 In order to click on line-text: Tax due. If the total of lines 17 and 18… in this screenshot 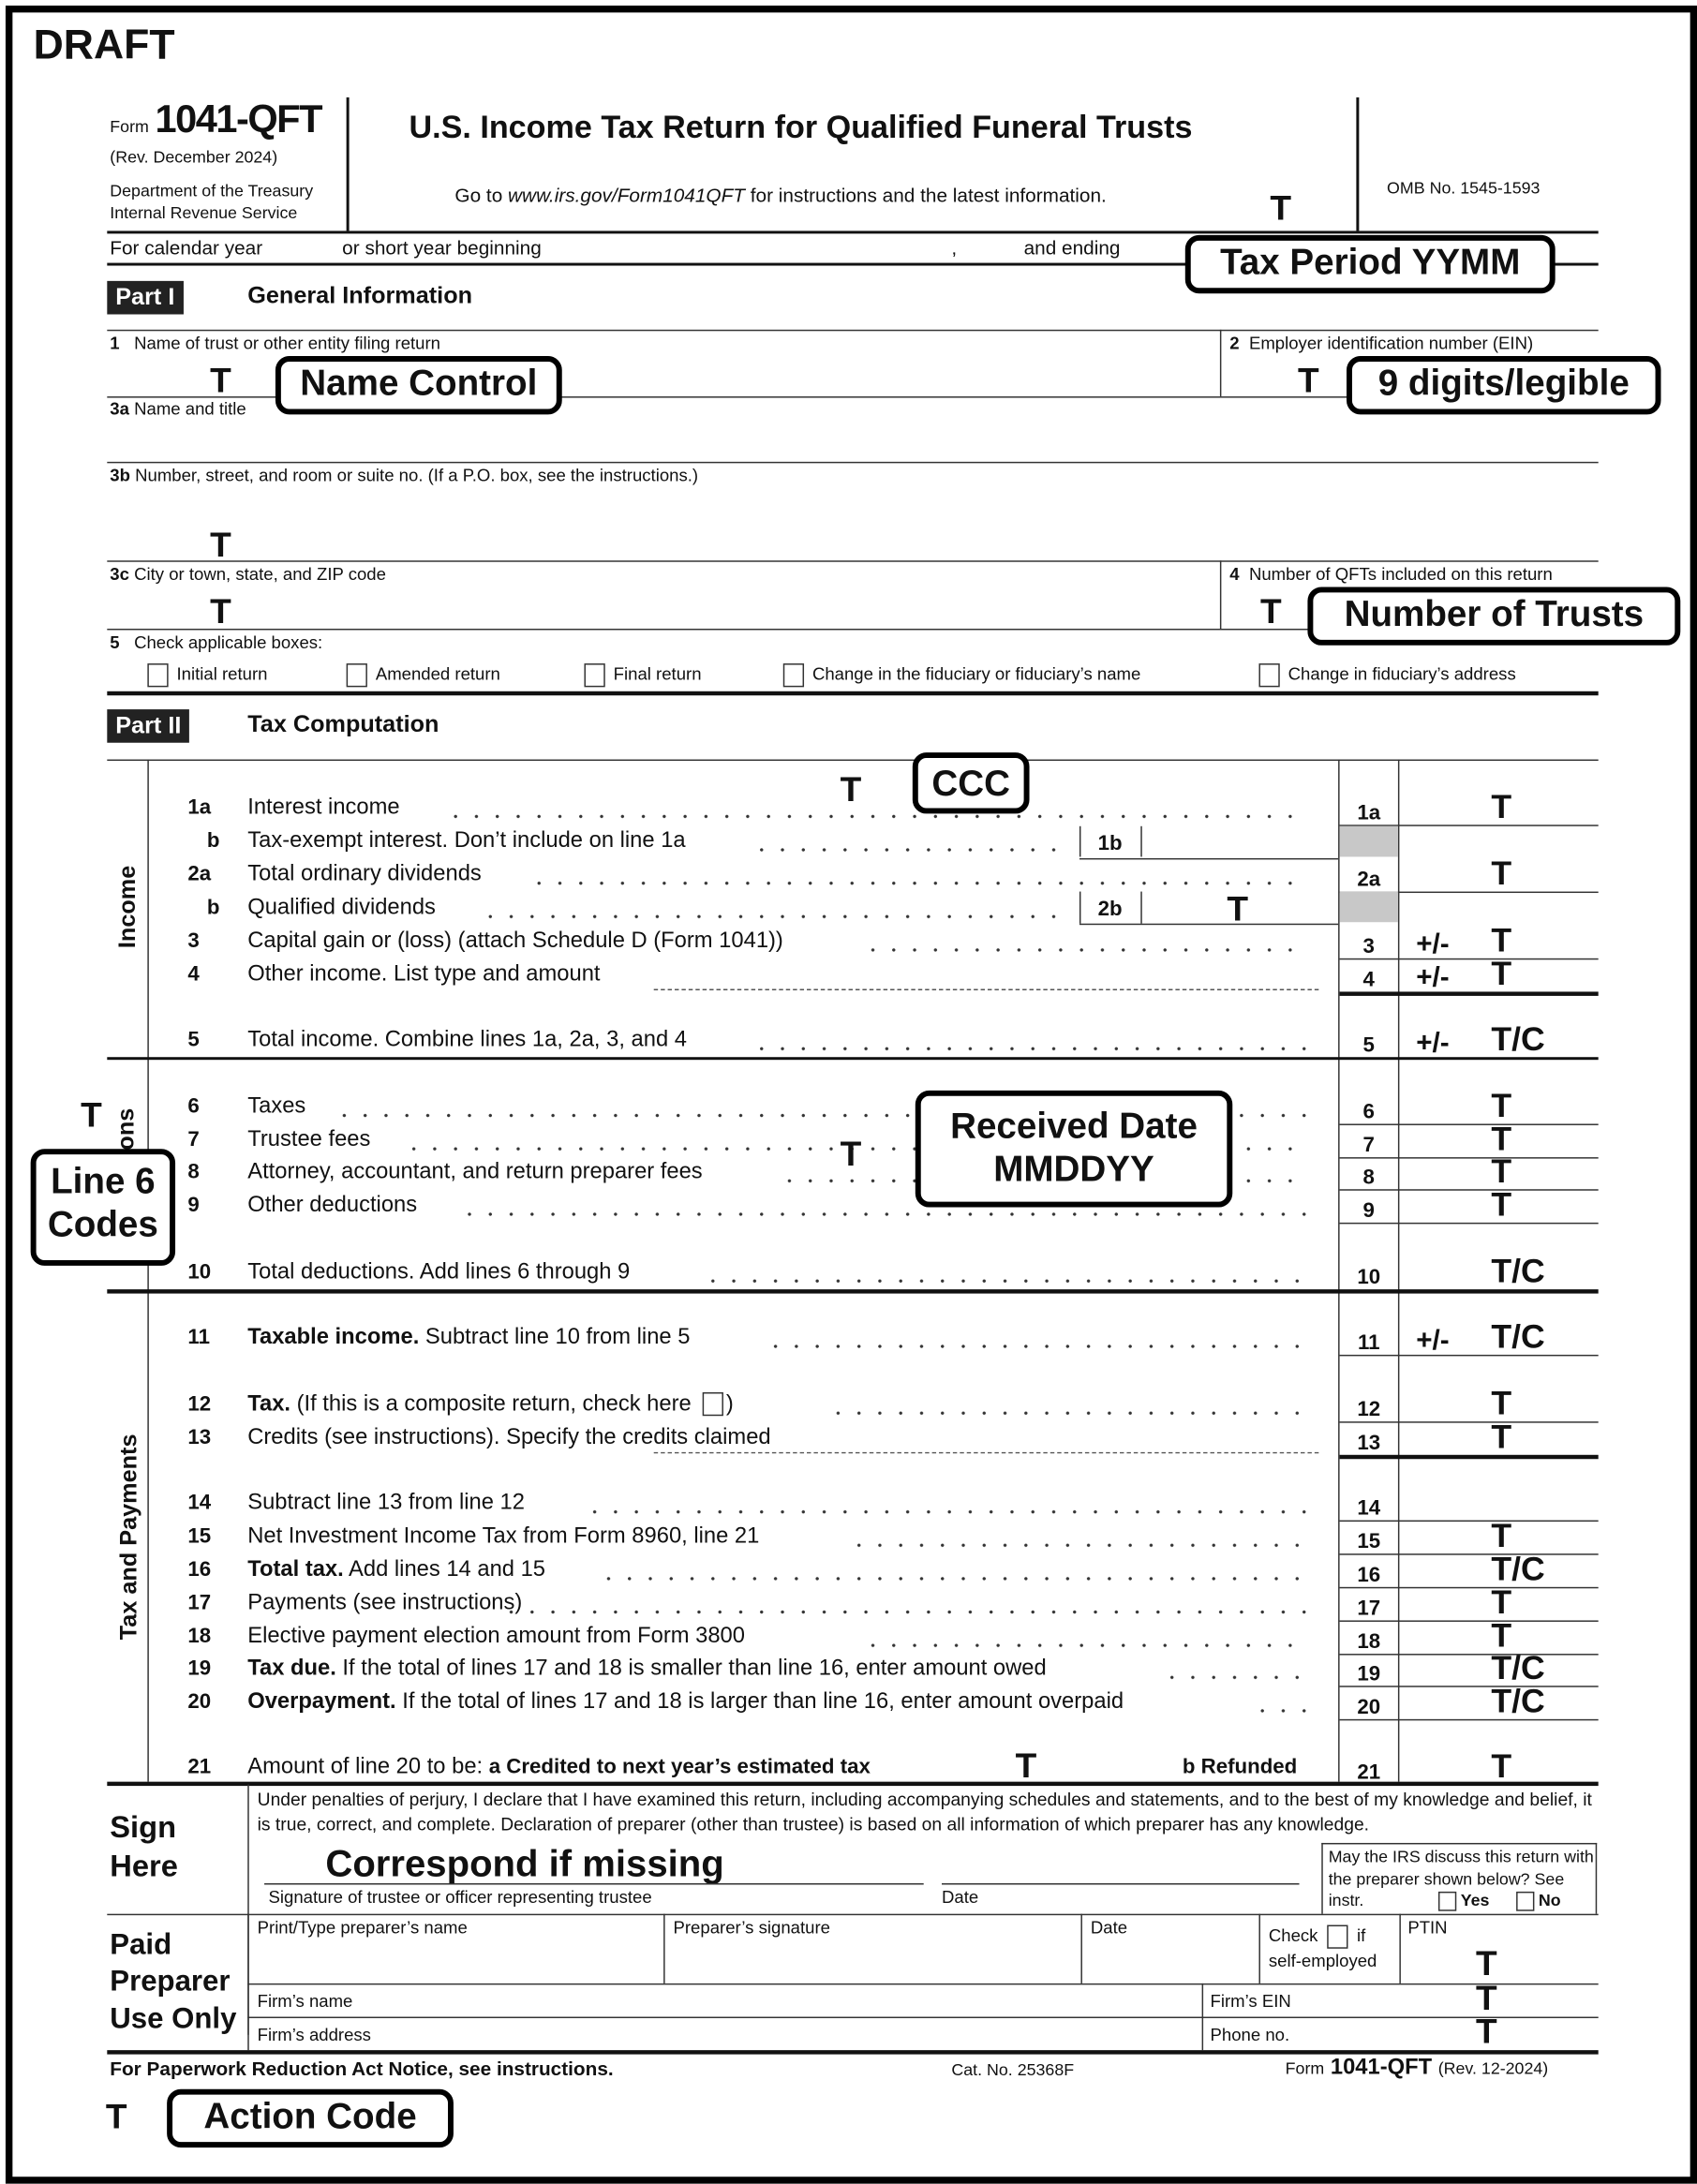, I will do `click(646, 1669)`.